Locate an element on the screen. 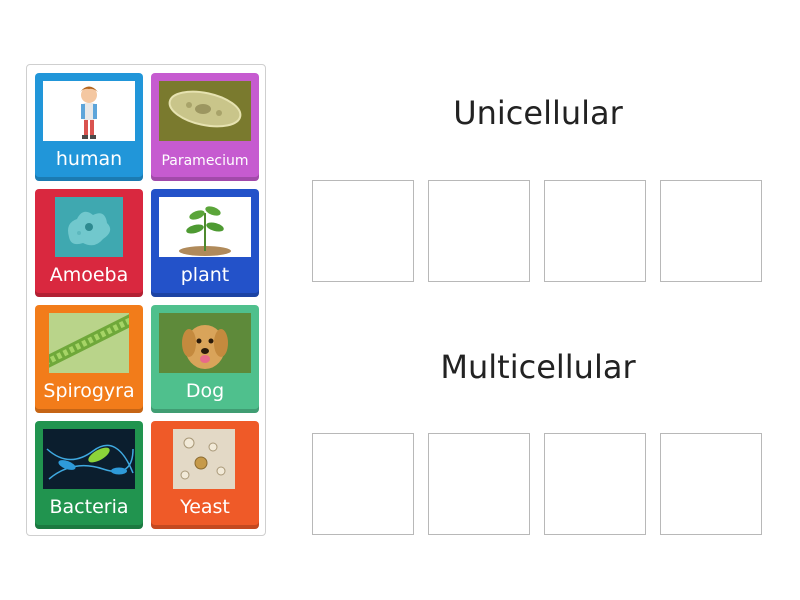  bacteria-photo-icon is located at coordinates (89, 459).